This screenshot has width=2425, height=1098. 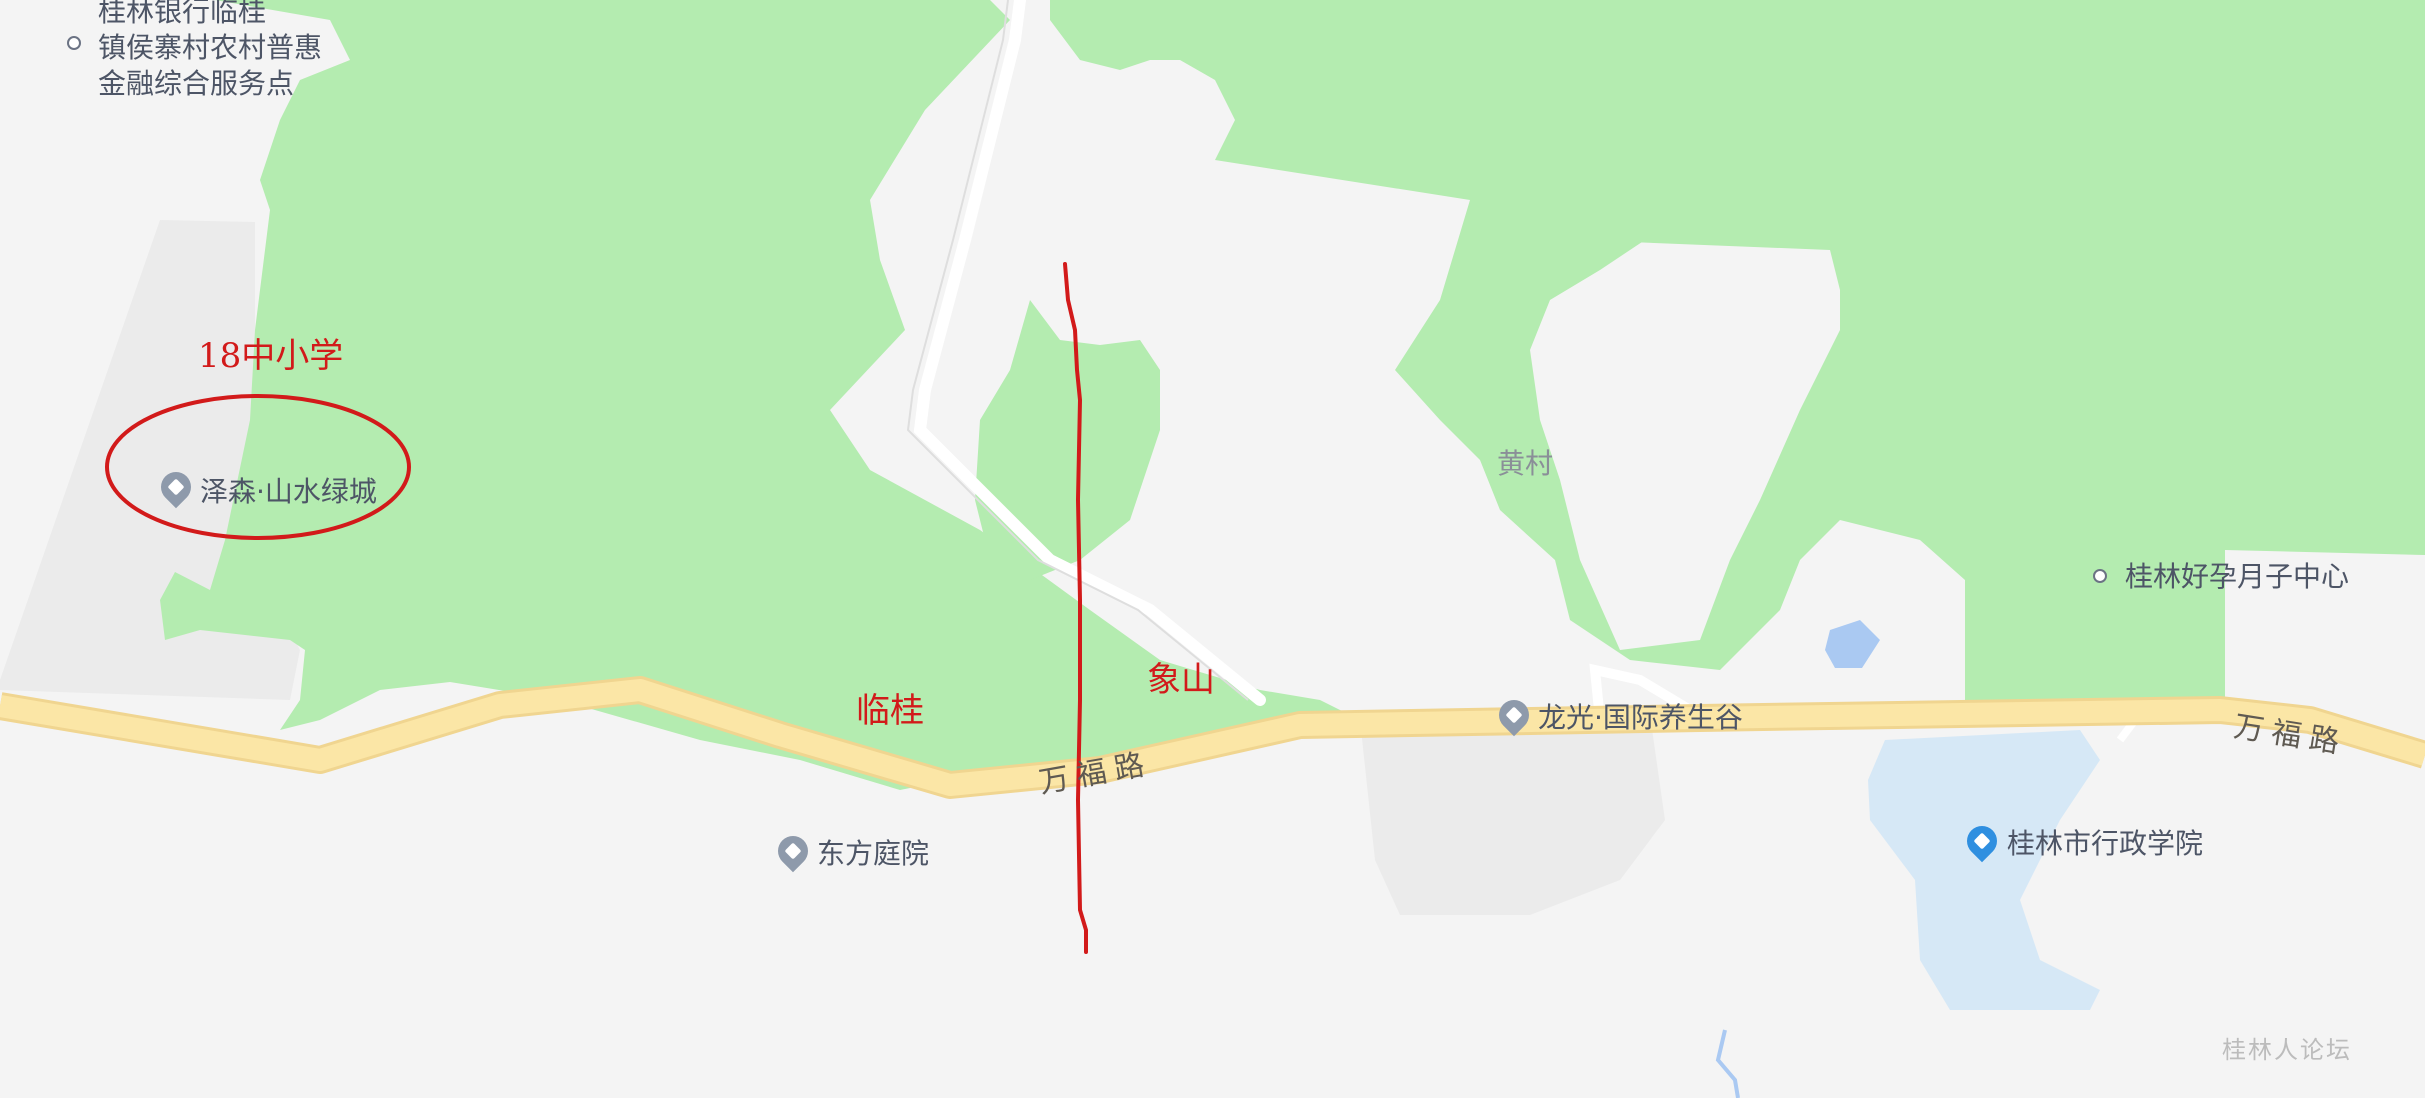 I want to click on lake, so click(x=1984, y=870).